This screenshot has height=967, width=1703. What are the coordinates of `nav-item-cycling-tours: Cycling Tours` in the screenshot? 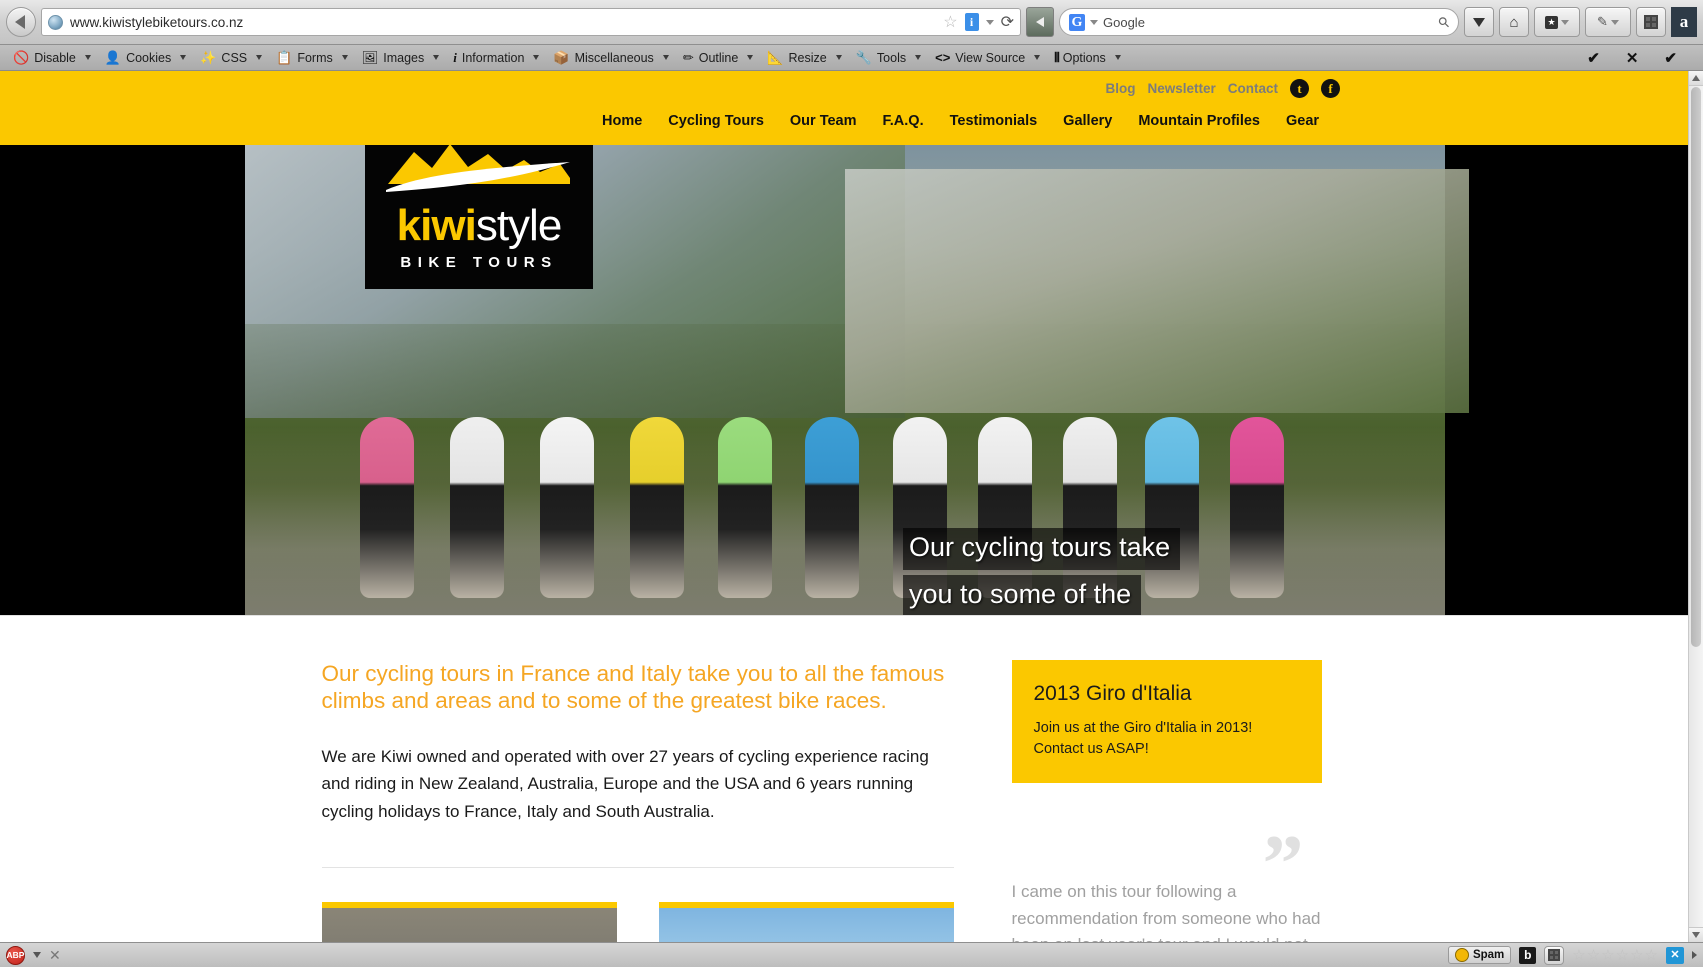 It's located at (716, 121).